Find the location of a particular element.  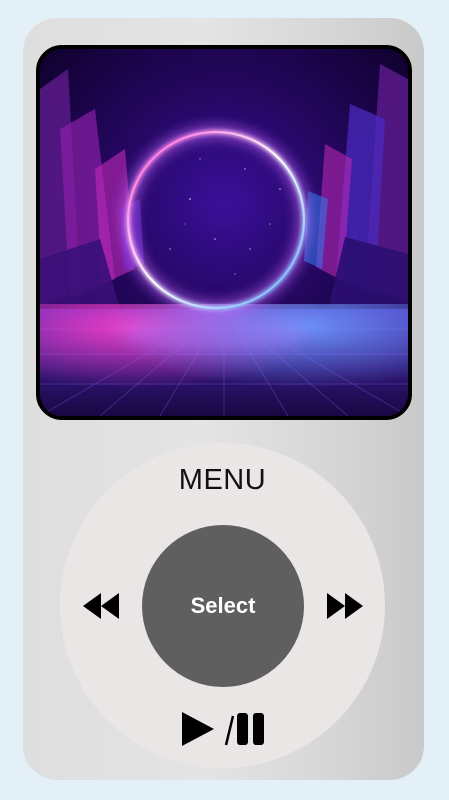

play-pause-icon is located at coordinates (223, 729).